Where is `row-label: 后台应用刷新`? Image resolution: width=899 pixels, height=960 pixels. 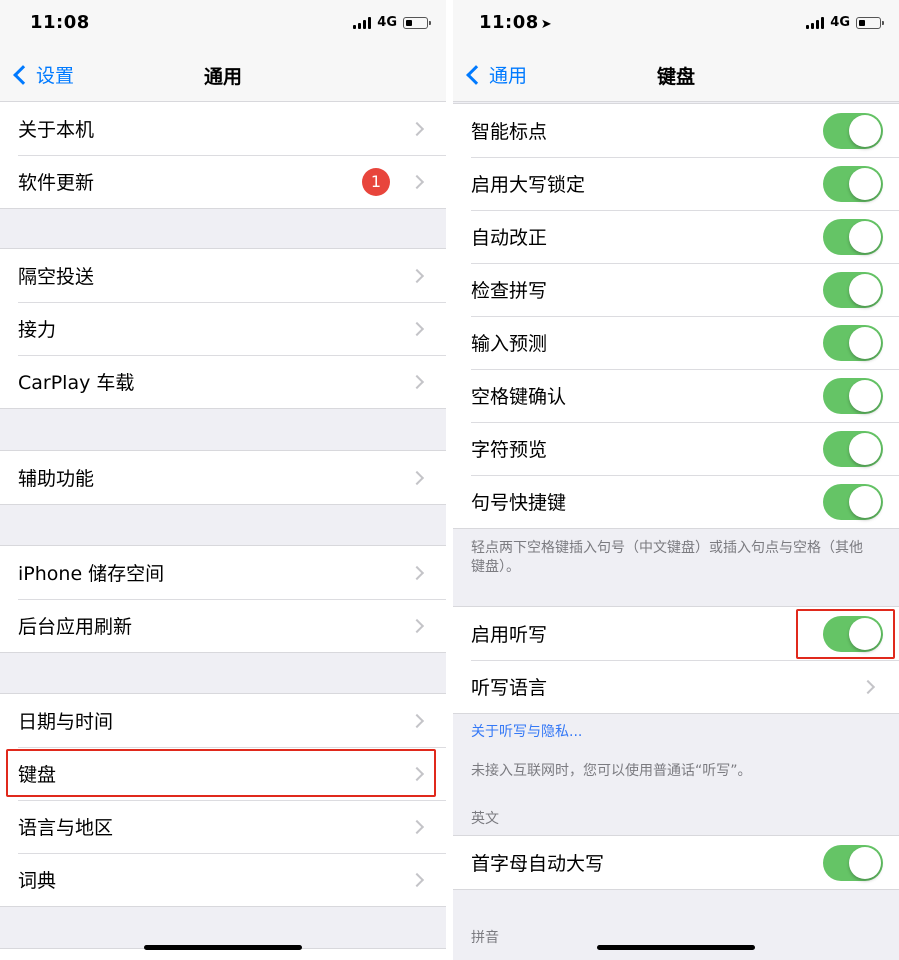
row-label: 后台应用刷新 is located at coordinates (75, 627).